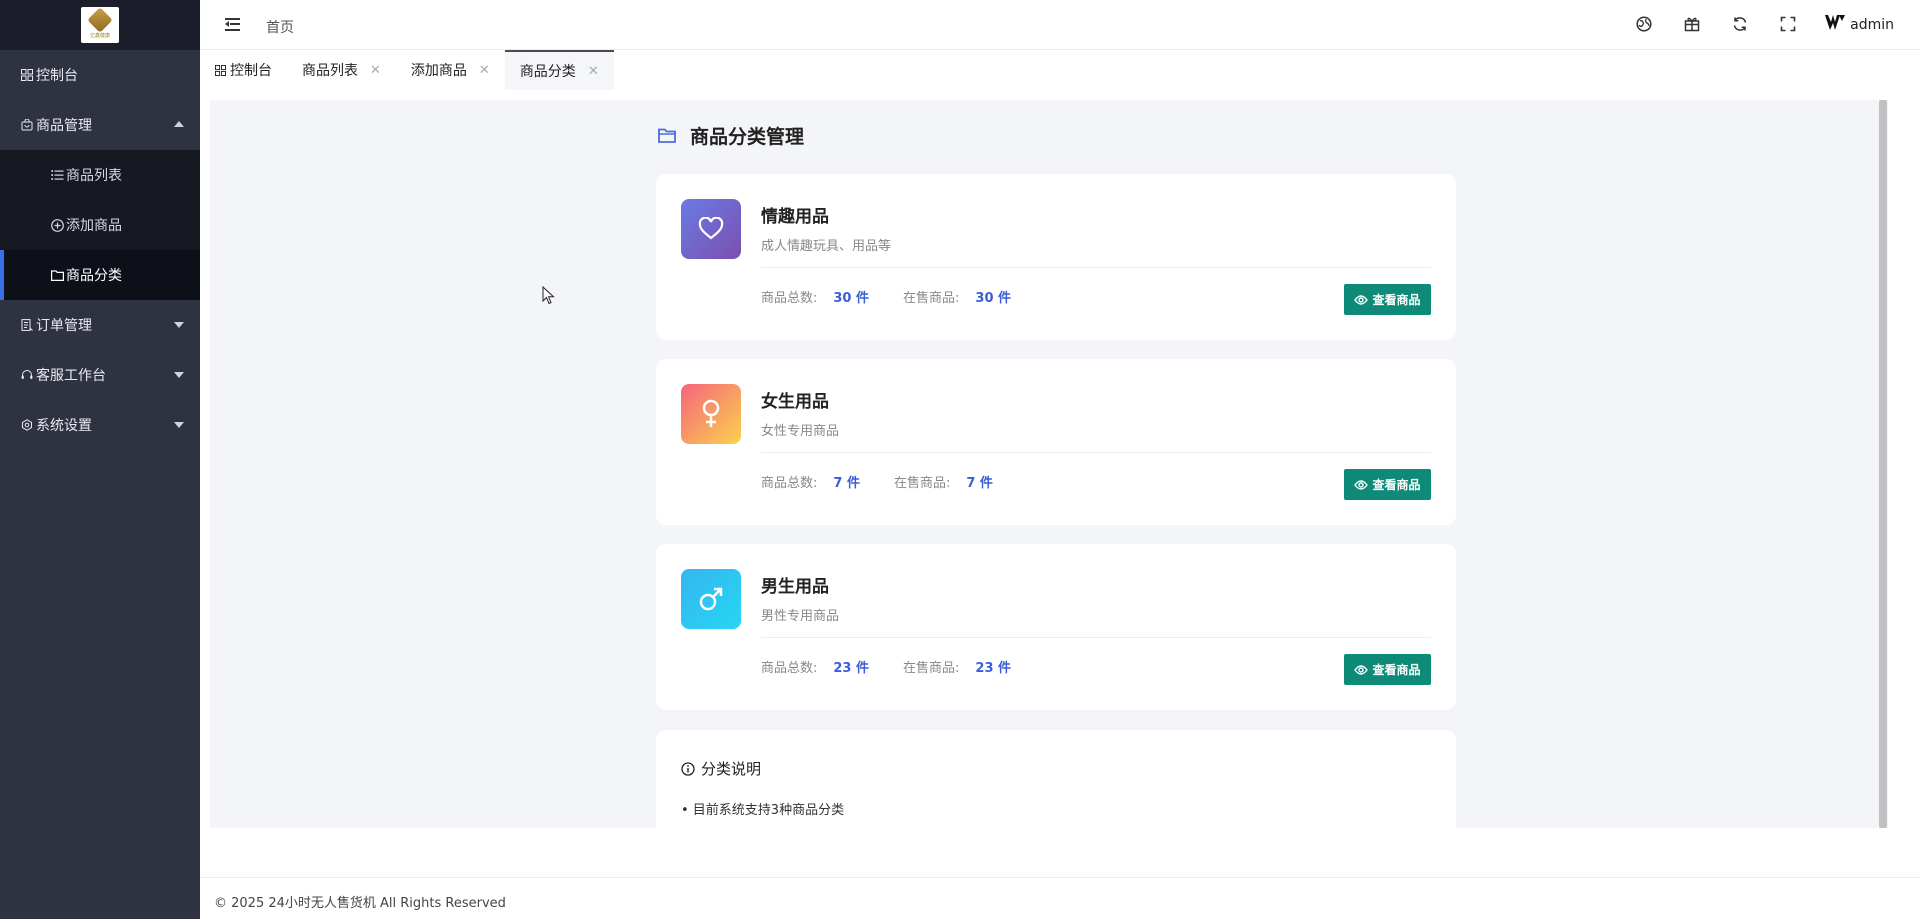 The height and width of the screenshot is (919, 1920). I want to click on category-desc: 成人情趣玩具、用品等, so click(826, 246).